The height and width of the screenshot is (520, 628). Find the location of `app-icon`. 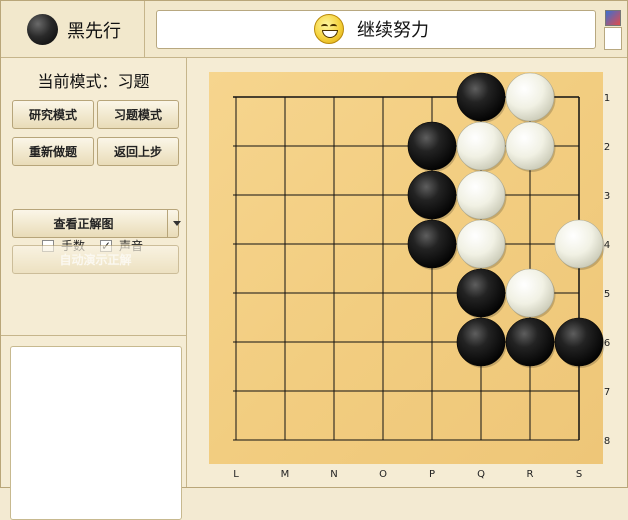

app-icon is located at coordinates (613, 18).